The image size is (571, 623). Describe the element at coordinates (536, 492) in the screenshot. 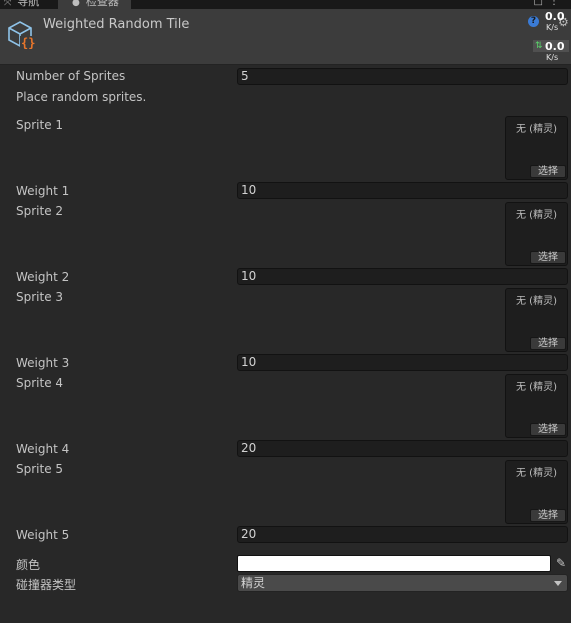

I see `sprite-5-field: 无 (精灵) 选择` at that location.